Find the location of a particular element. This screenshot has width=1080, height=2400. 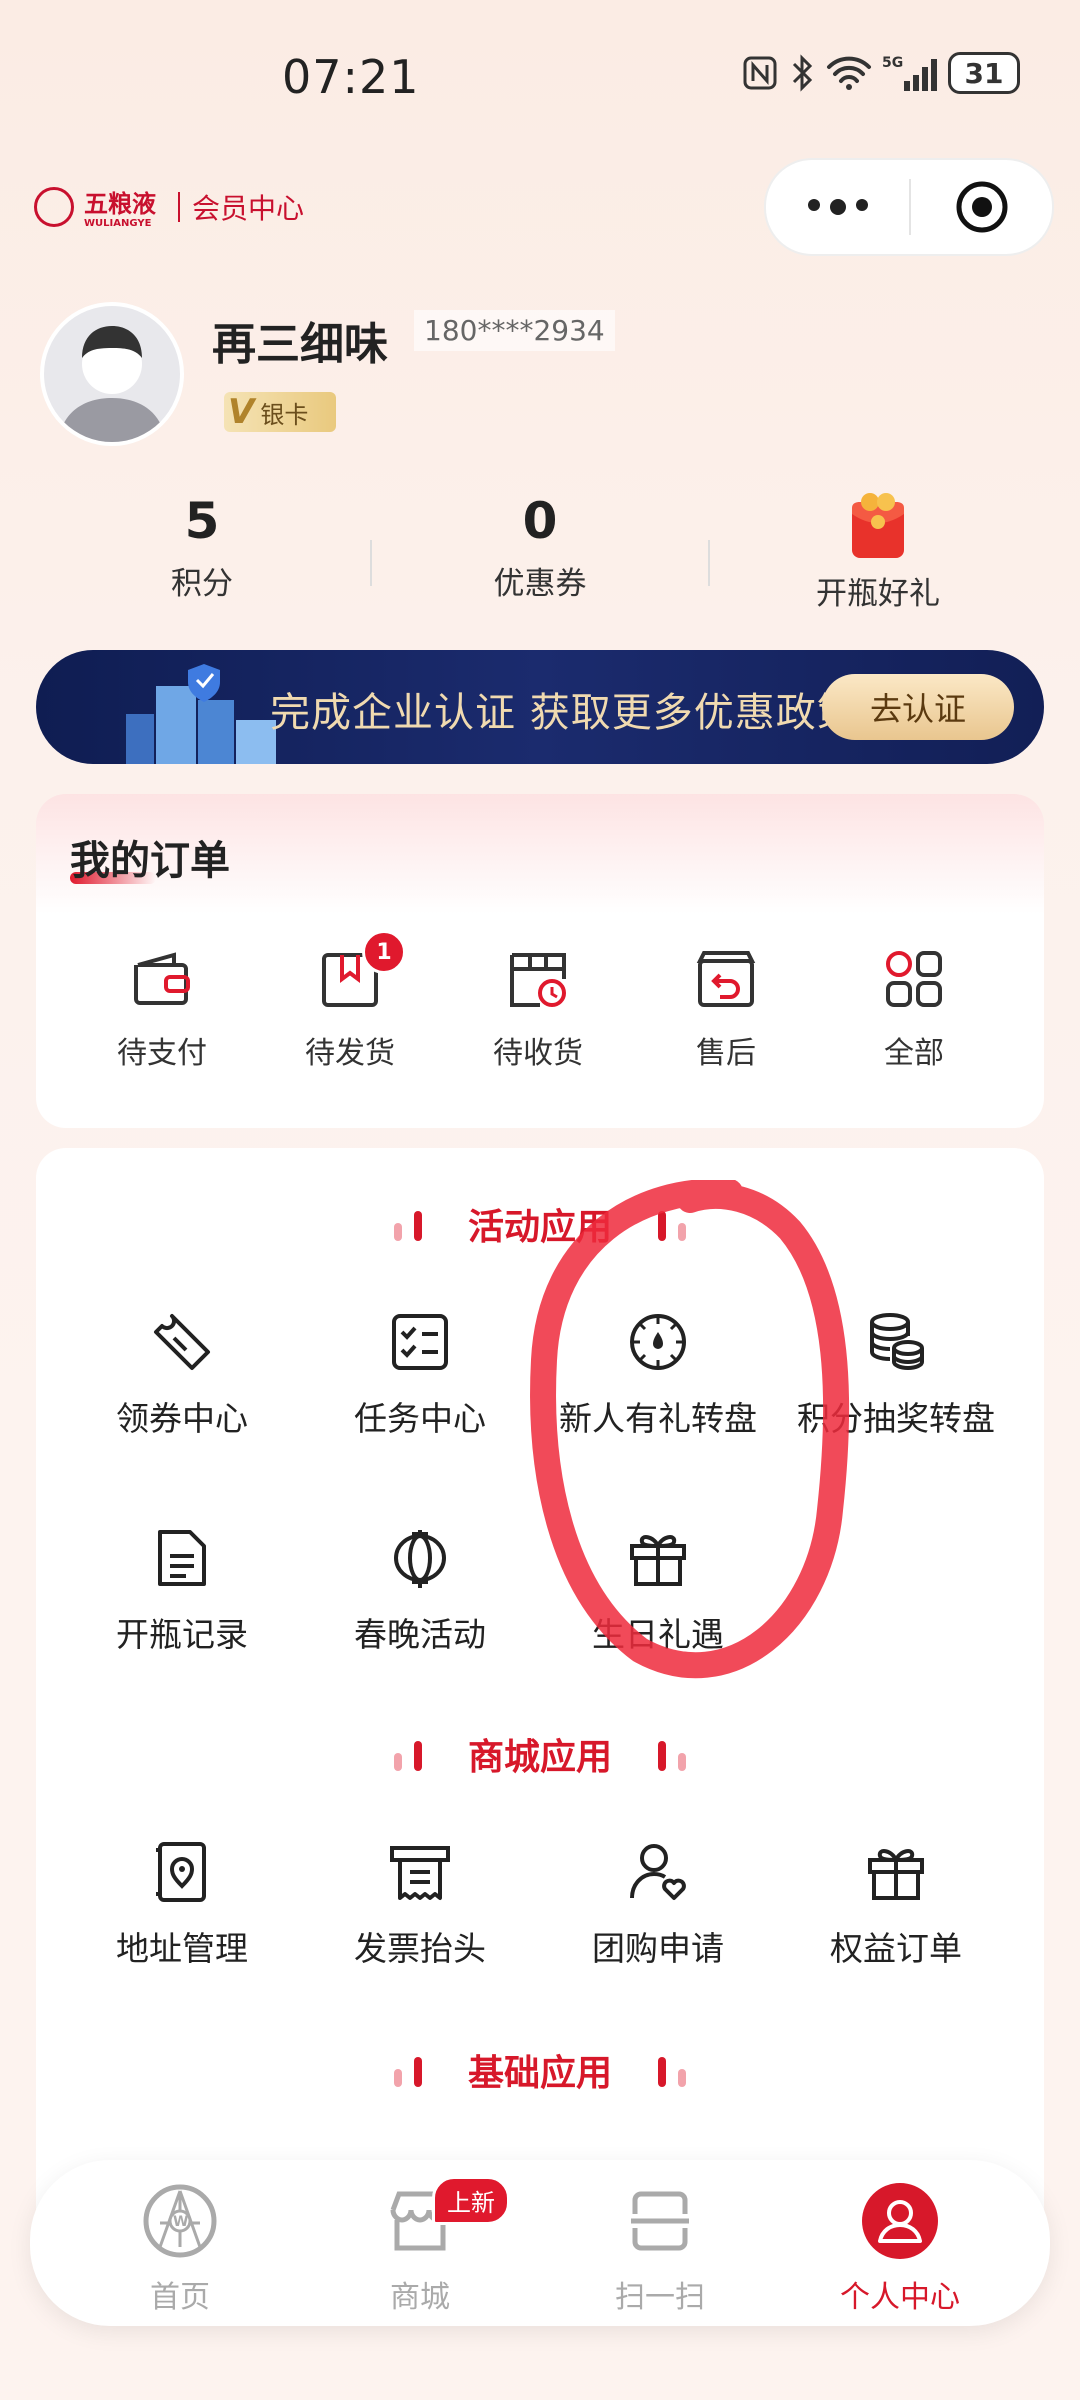

return-box-icon is located at coordinates (726, 979).